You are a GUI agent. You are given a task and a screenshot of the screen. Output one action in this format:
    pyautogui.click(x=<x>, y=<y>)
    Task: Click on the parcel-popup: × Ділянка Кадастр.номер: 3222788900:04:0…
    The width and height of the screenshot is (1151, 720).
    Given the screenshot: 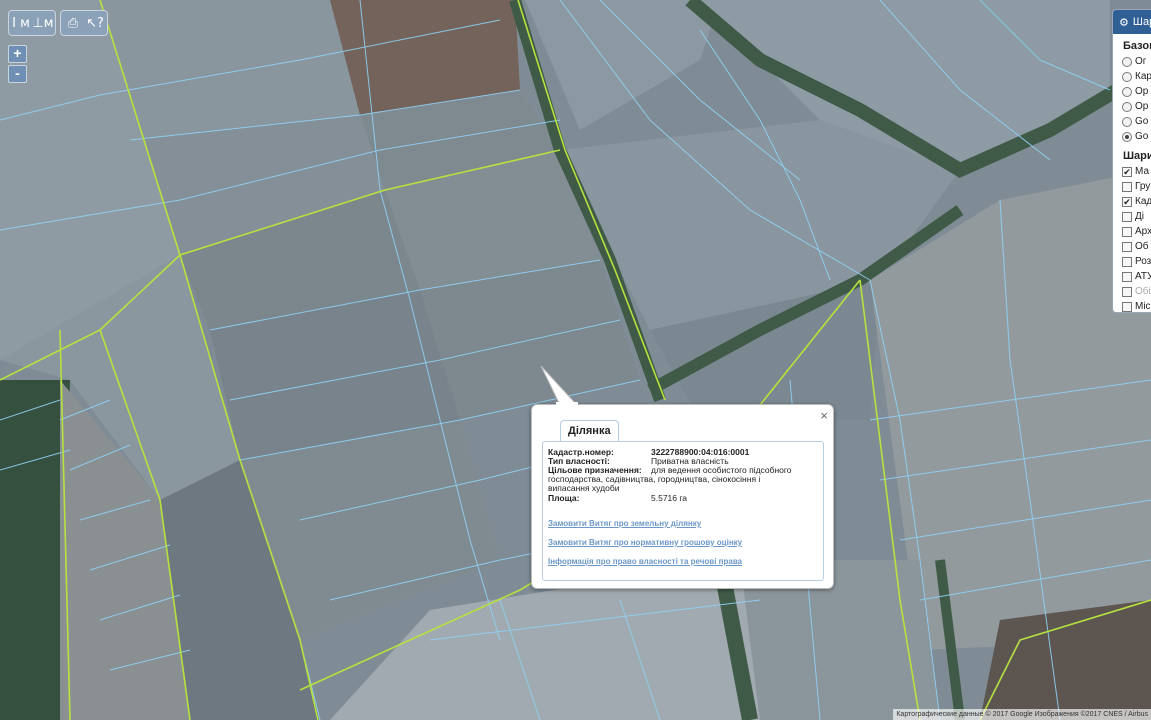 What is the action you would take?
    pyautogui.click(x=682, y=496)
    